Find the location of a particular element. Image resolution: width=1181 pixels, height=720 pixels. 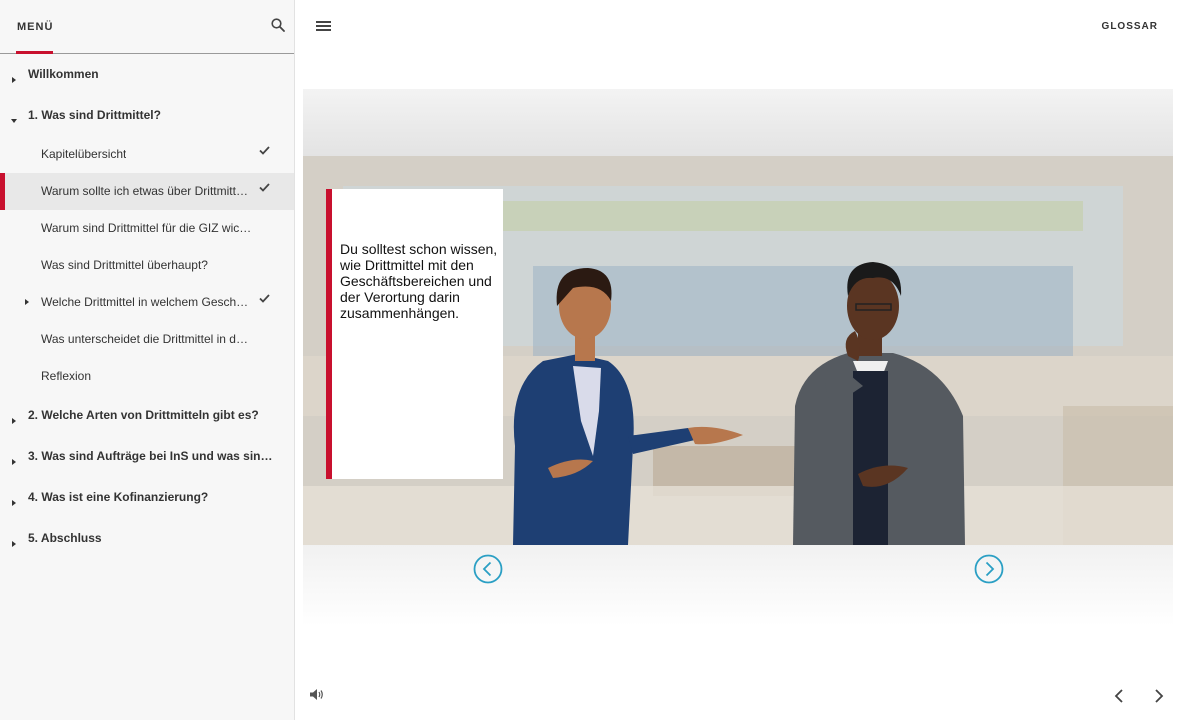

sidebar-item-label: 1. Was sind Drittmittel? is located at coordinates (94, 115).